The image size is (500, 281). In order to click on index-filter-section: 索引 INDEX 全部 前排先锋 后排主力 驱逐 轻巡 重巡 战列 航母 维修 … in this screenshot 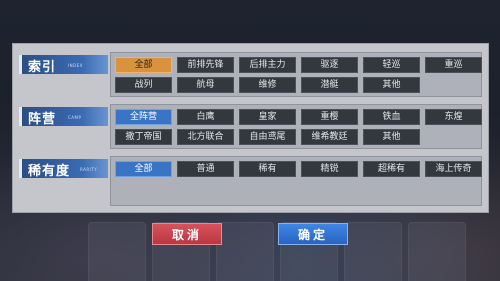, I will do `click(250, 74)`.